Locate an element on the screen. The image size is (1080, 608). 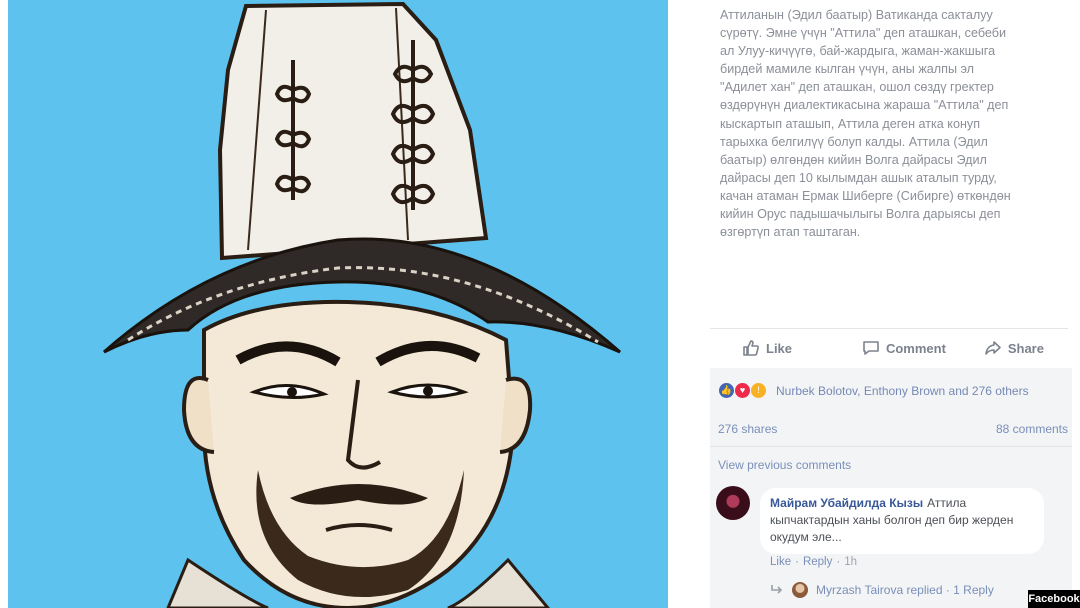
like-button: Like is located at coordinates (762, 348).